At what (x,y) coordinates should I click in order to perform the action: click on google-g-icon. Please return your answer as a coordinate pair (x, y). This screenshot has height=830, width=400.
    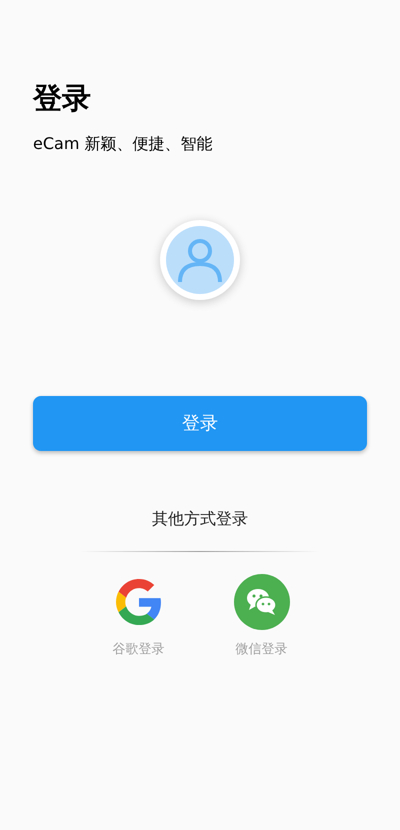
    Looking at the image, I should click on (139, 602).